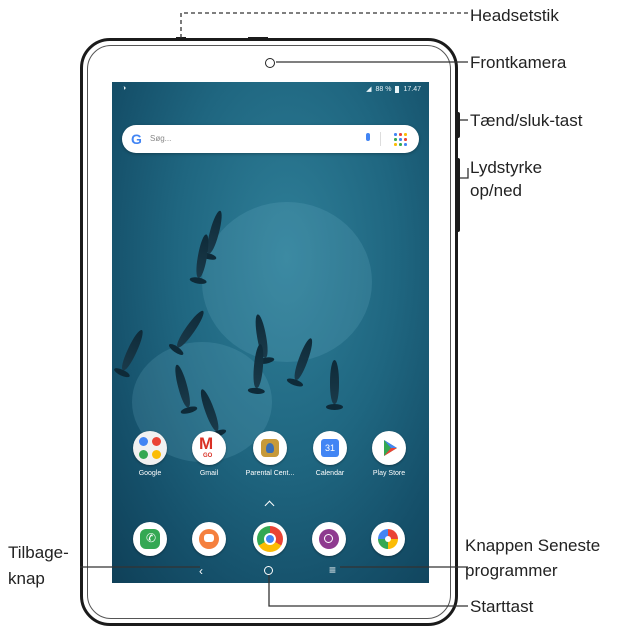 Image resolution: width=630 pixels, height=630 pixels. I want to click on label-power-key: Tænd/sluk-tast, so click(526, 120).